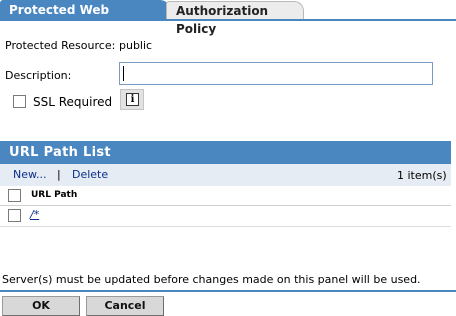  What do you see at coordinates (123, 73) in the screenshot?
I see `text-caret` at bounding box center [123, 73].